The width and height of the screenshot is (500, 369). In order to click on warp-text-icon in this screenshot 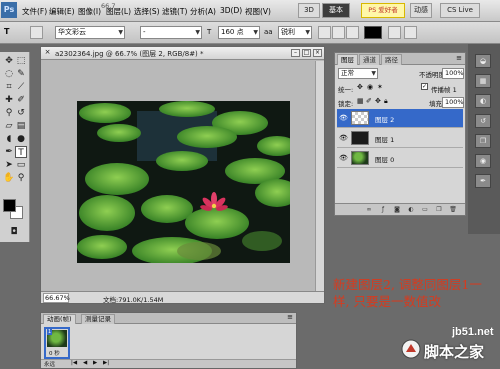, I will do `click(394, 32)`.